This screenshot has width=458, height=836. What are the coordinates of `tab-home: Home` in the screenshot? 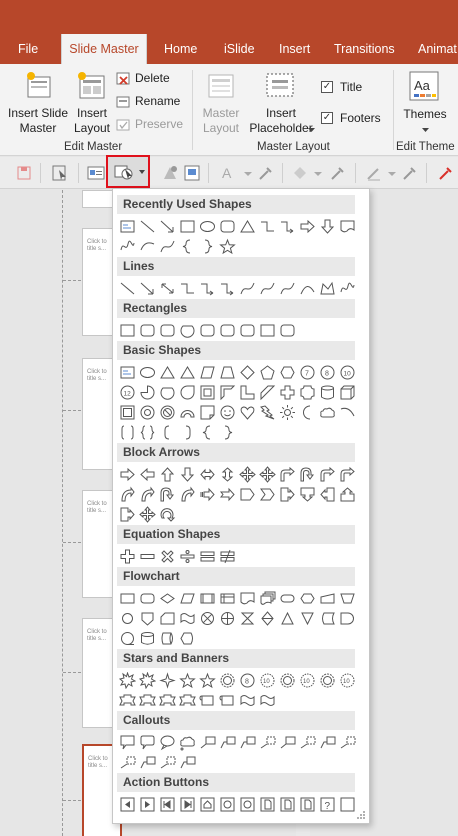 It's located at (180, 49).